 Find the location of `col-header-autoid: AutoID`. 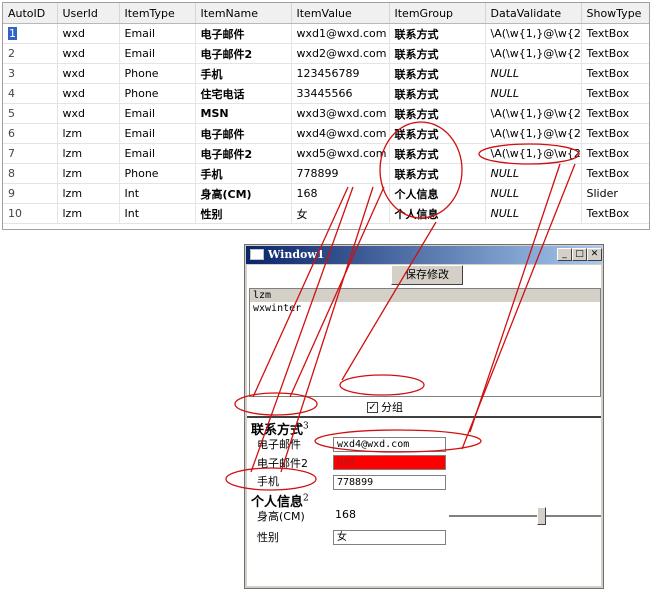

col-header-autoid: AutoID is located at coordinates (30, 13).